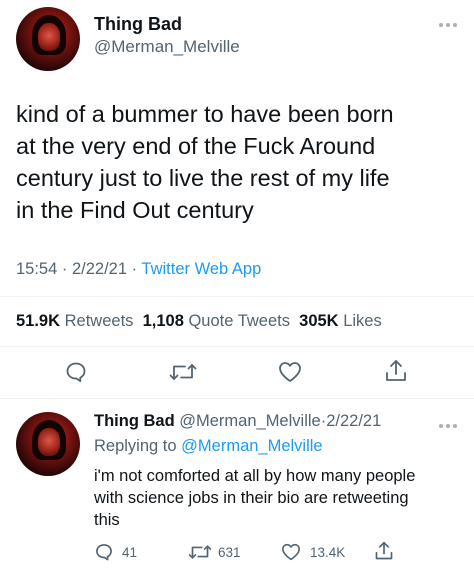 The image size is (474, 572). What do you see at coordinates (163, 321) in the screenshot?
I see `quotes-count: 1,108` at bounding box center [163, 321].